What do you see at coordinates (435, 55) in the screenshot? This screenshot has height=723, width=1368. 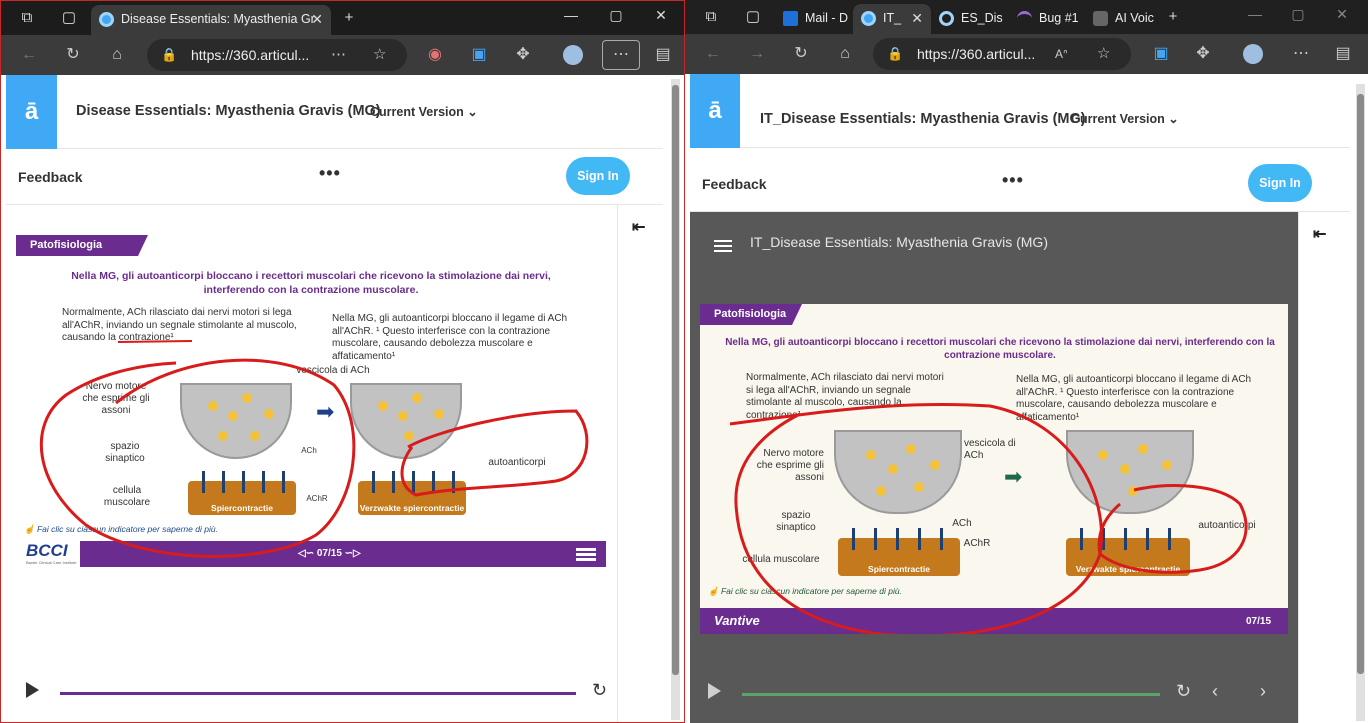 I see `extension-icon: ◉` at bounding box center [435, 55].